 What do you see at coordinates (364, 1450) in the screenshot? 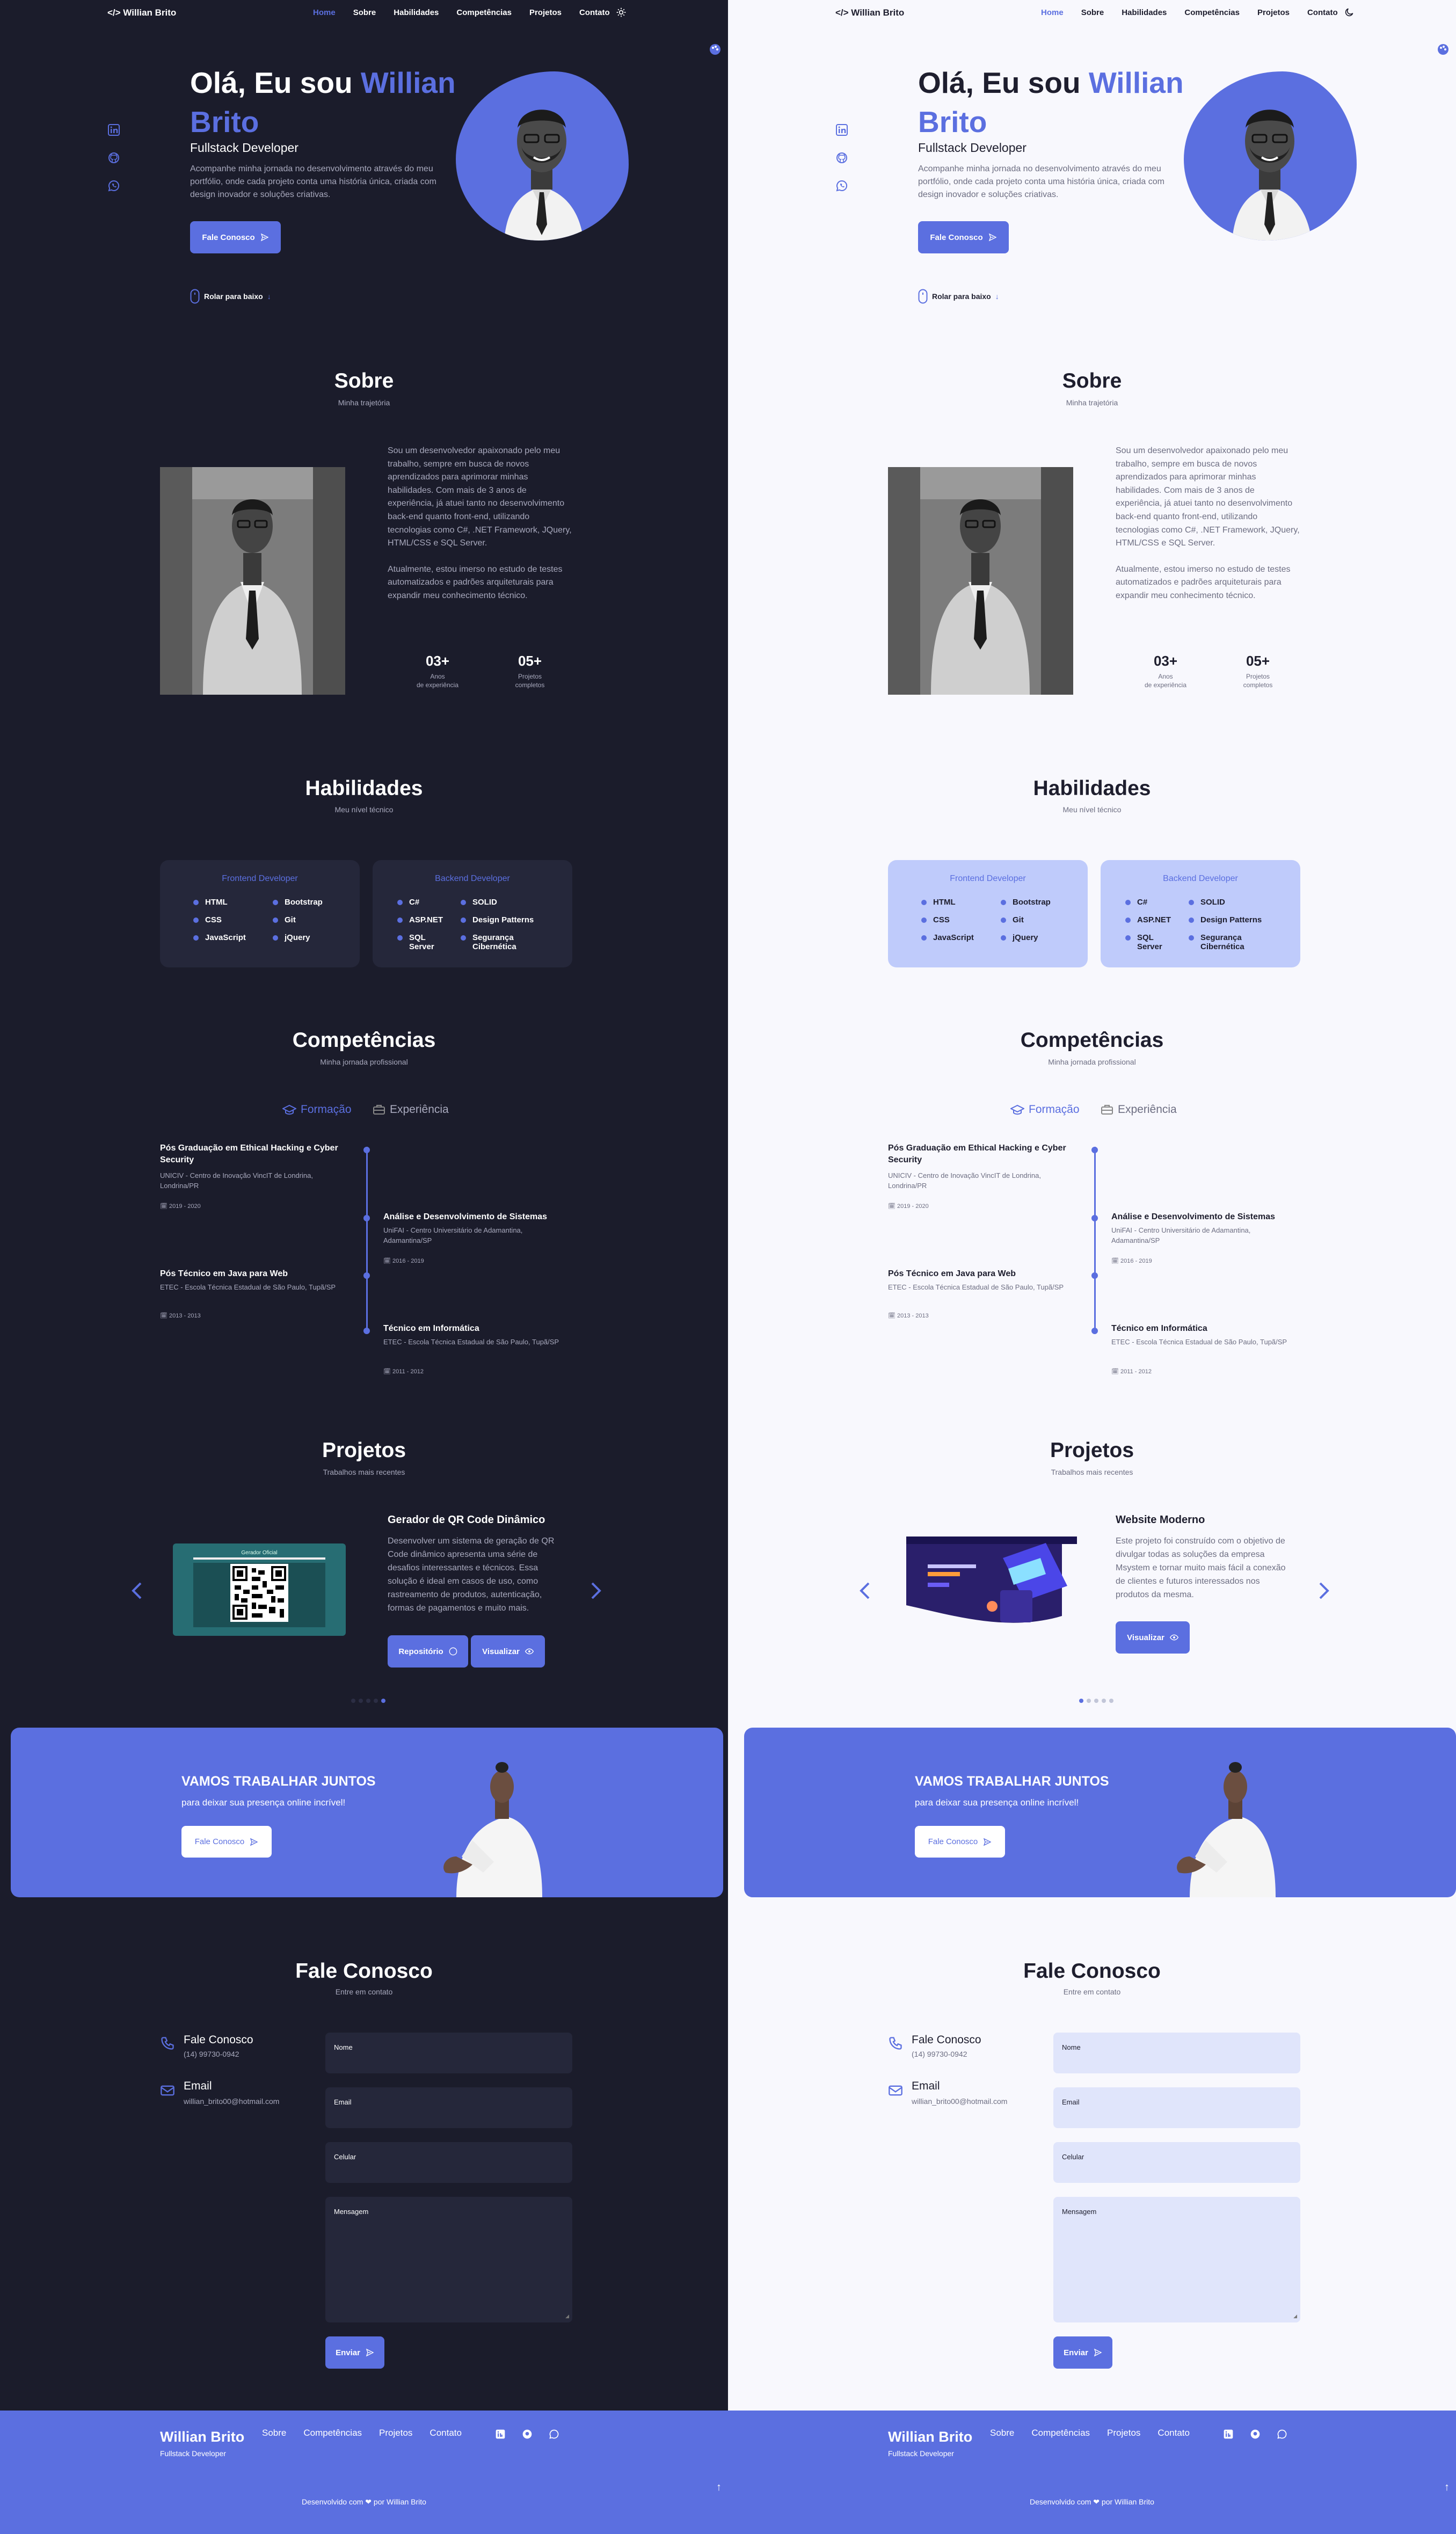
I see `projects-title: Projetos` at bounding box center [364, 1450].